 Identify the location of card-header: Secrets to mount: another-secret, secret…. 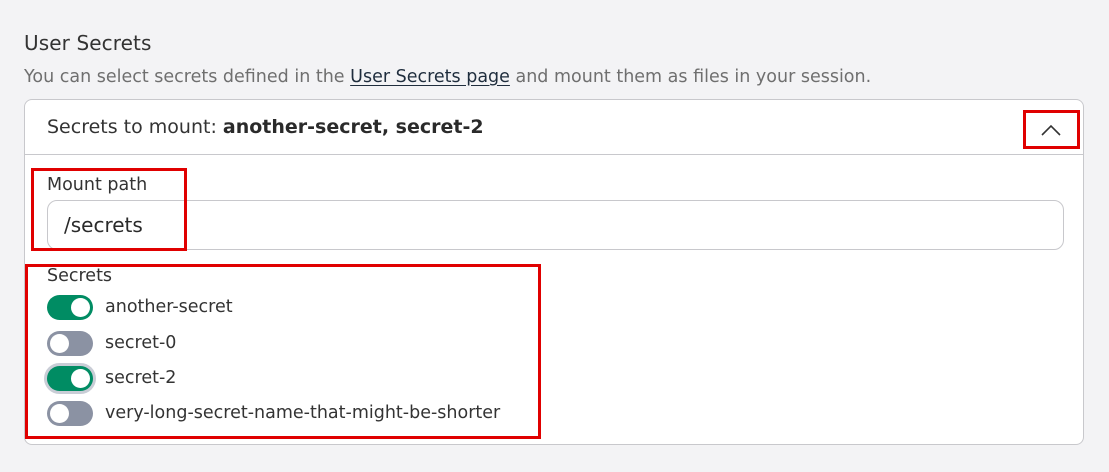
(554, 127).